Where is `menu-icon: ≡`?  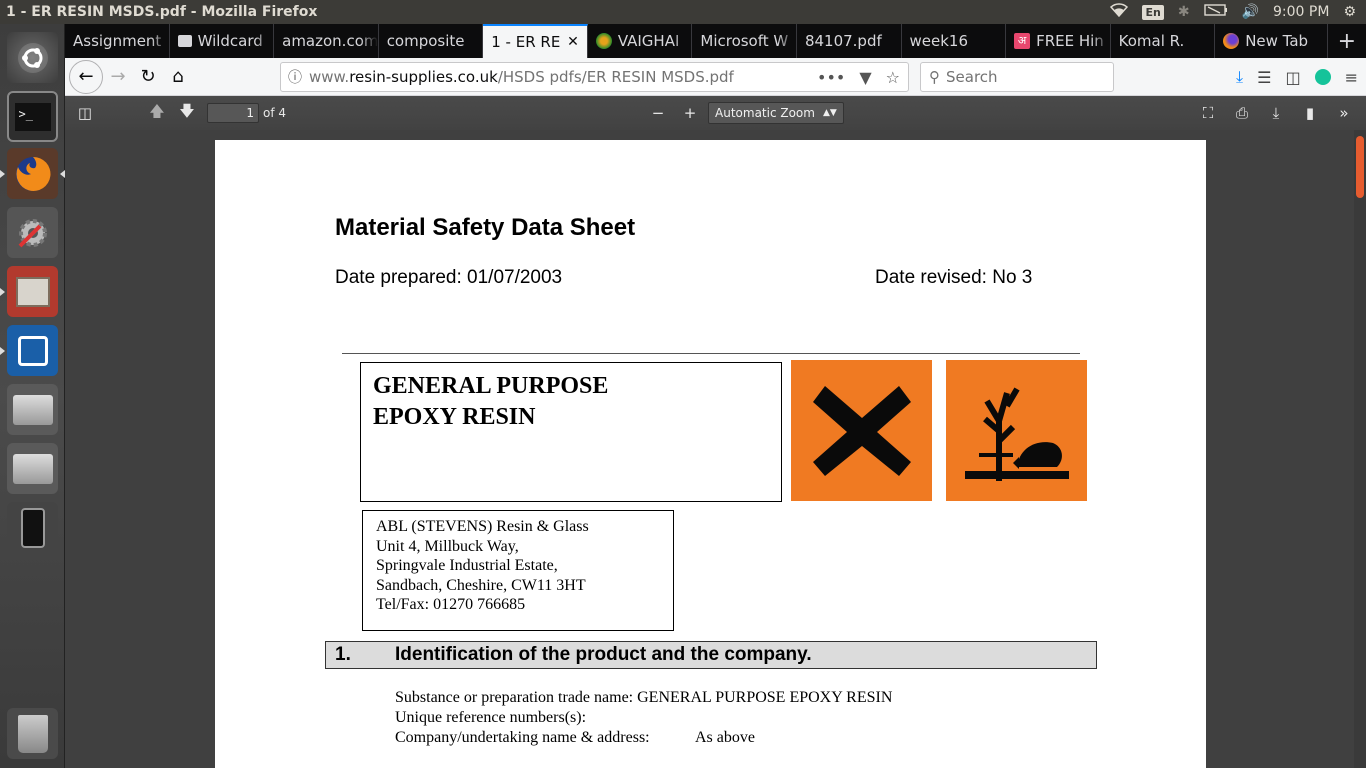
menu-icon: ≡ is located at coordinates (1351, 77).